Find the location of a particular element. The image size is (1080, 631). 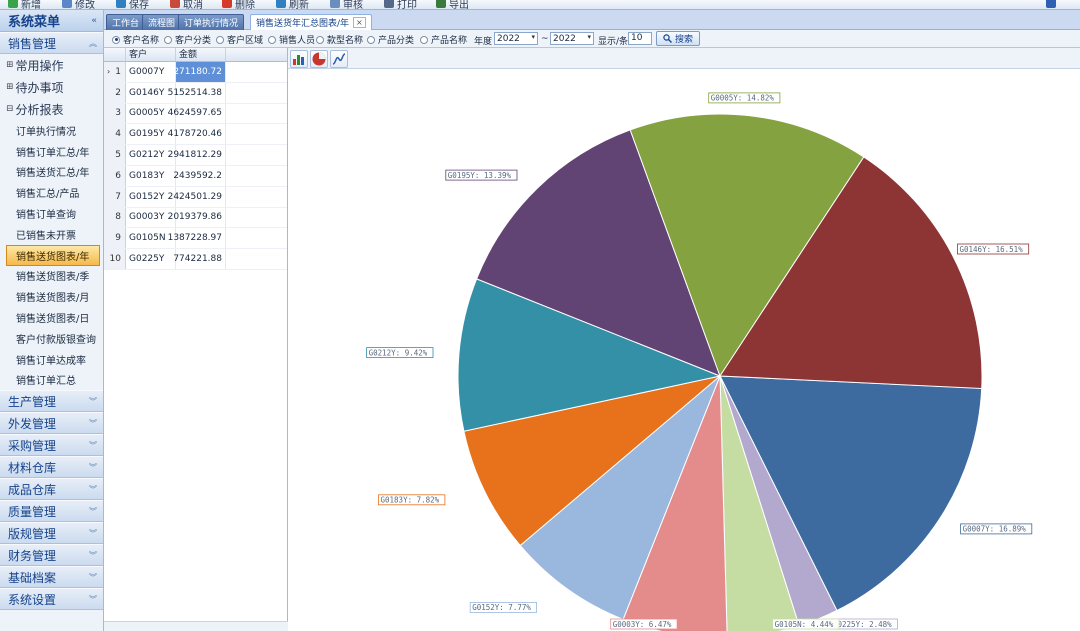

table-row: 2 G0146Y 5152514.38 is located at coordinates (195, 93).